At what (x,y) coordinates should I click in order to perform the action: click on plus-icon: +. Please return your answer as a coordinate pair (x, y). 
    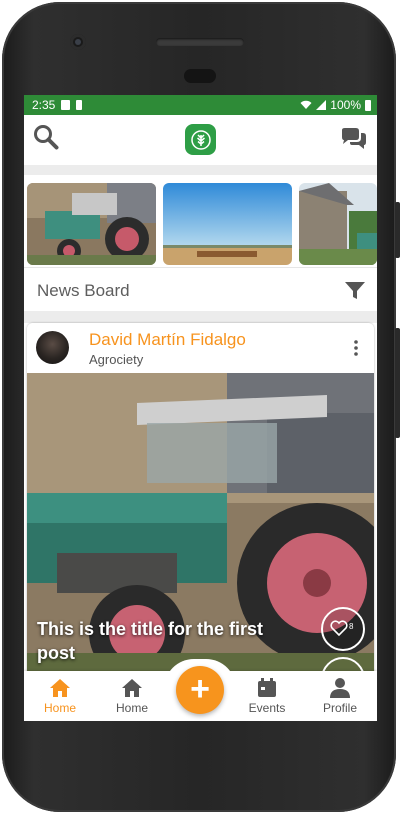
    Looking at the image, I should click on (200, 689).